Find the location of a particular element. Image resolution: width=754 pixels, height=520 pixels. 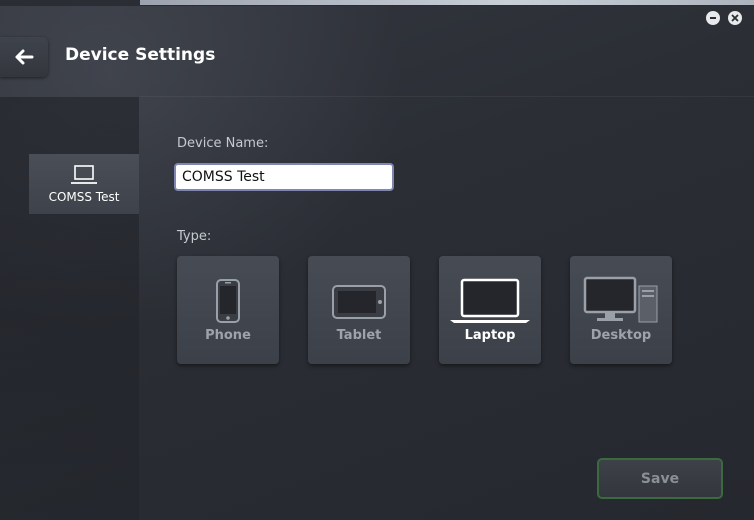

sidebar-device-item: COMSS Test is located at coordinates (84, 184).